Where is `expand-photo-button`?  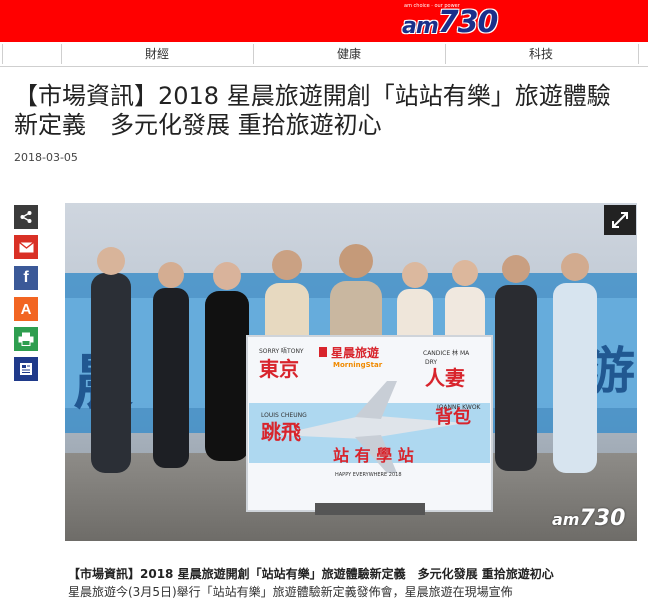 expand-photo-button is located at coordinates (620, 220).